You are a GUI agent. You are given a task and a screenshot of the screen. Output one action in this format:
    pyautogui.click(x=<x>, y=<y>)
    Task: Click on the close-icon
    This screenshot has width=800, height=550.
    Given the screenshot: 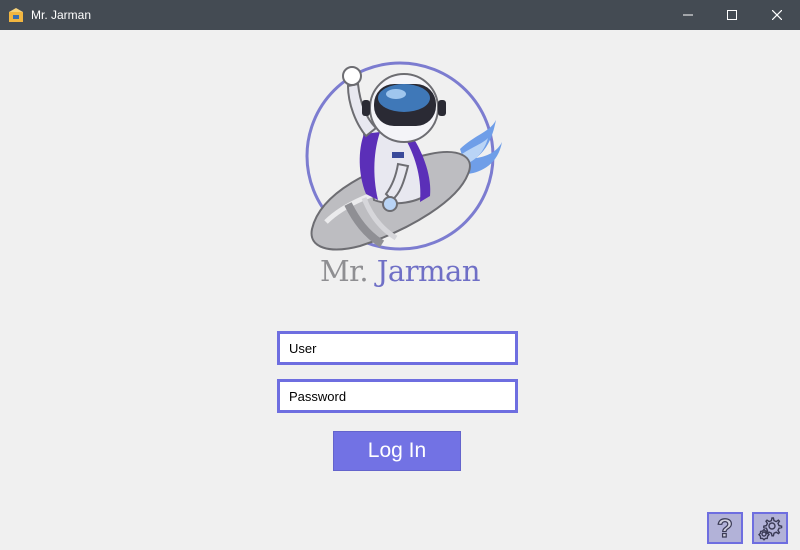 What is the action you would take?
    pyautogui.click(x=777, y=15)
    